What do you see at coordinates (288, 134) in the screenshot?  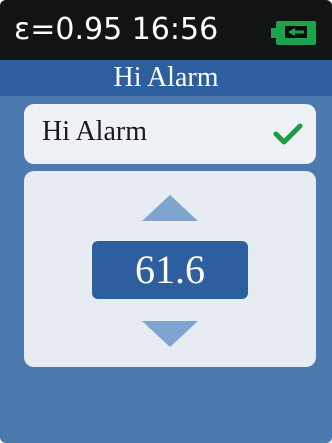 I see `check-icon` at bounding box center [288, 134].